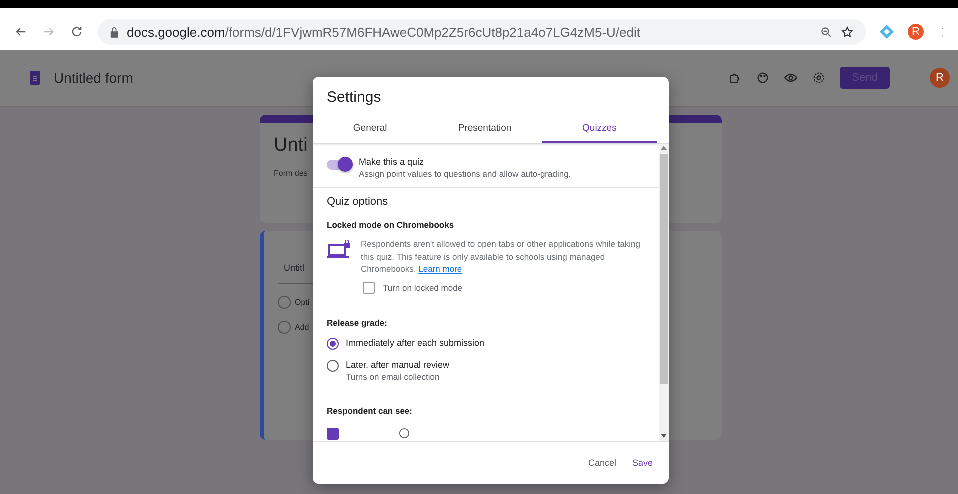 The height and width of the screenshot is (494, 958). Describe the element at coordinates (369, 288) in the screenshot. I see `locked-mode-checkbox` at that location.